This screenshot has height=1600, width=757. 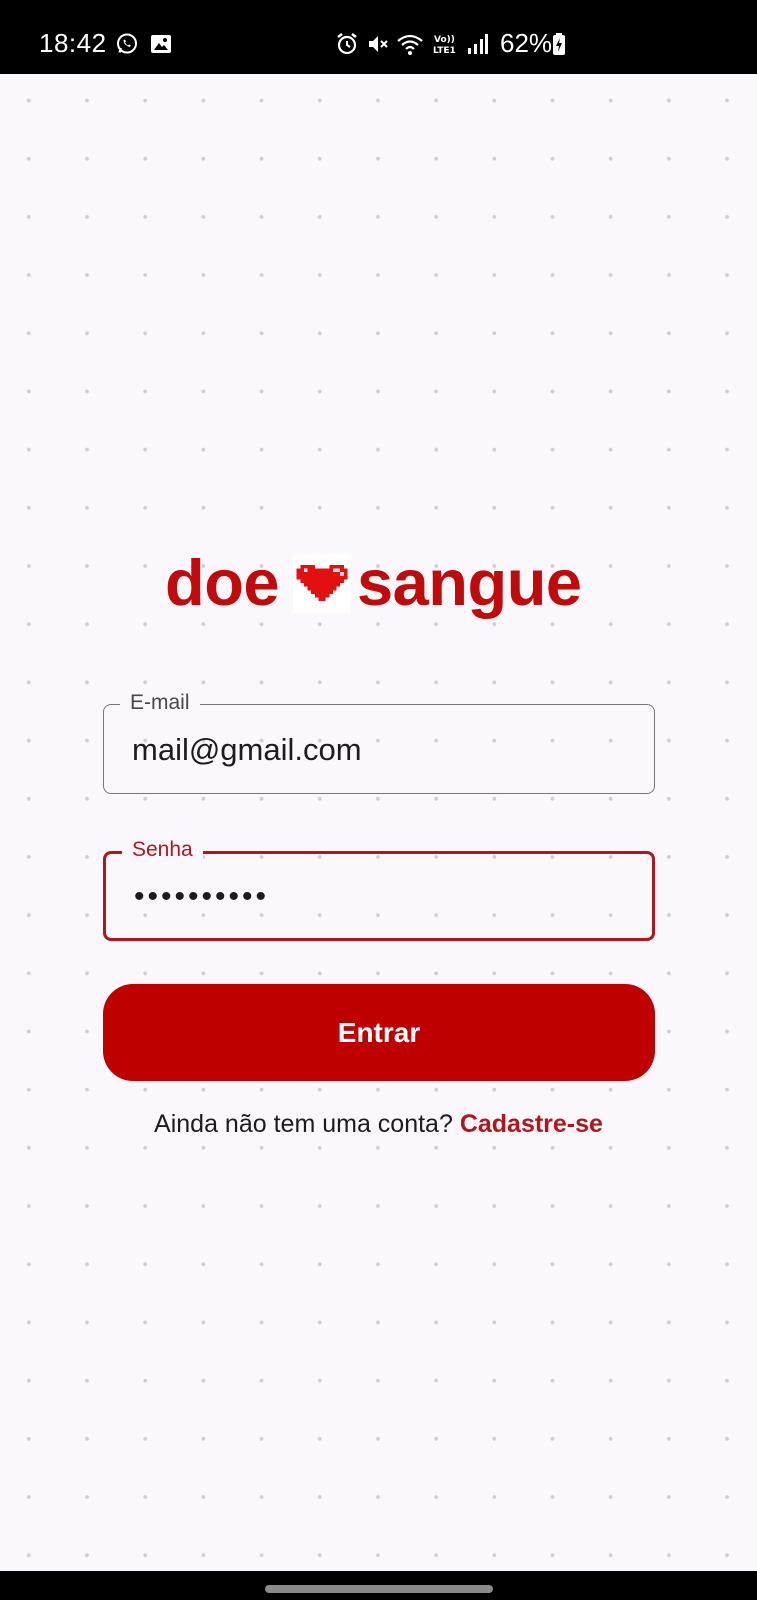 I want to click on logo-word-sangue: sangue, so click(x=469, y=582).